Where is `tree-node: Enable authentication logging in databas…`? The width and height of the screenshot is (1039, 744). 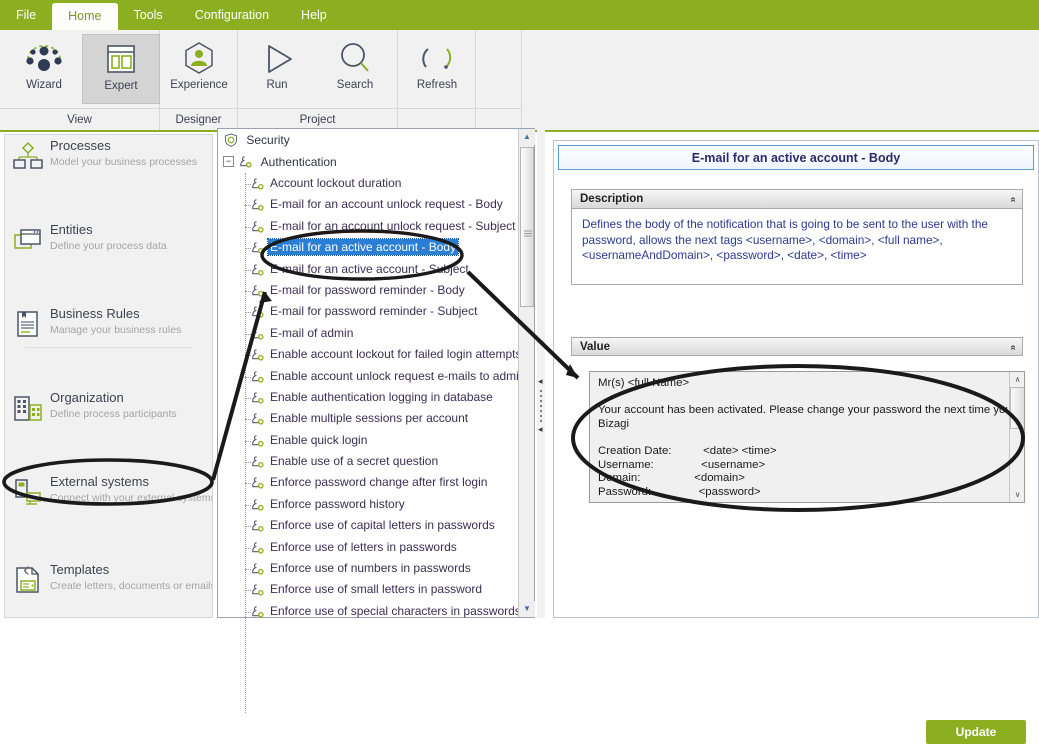
tree-node: Enable authentication logging in databas… is located at coordinates (368, 397).